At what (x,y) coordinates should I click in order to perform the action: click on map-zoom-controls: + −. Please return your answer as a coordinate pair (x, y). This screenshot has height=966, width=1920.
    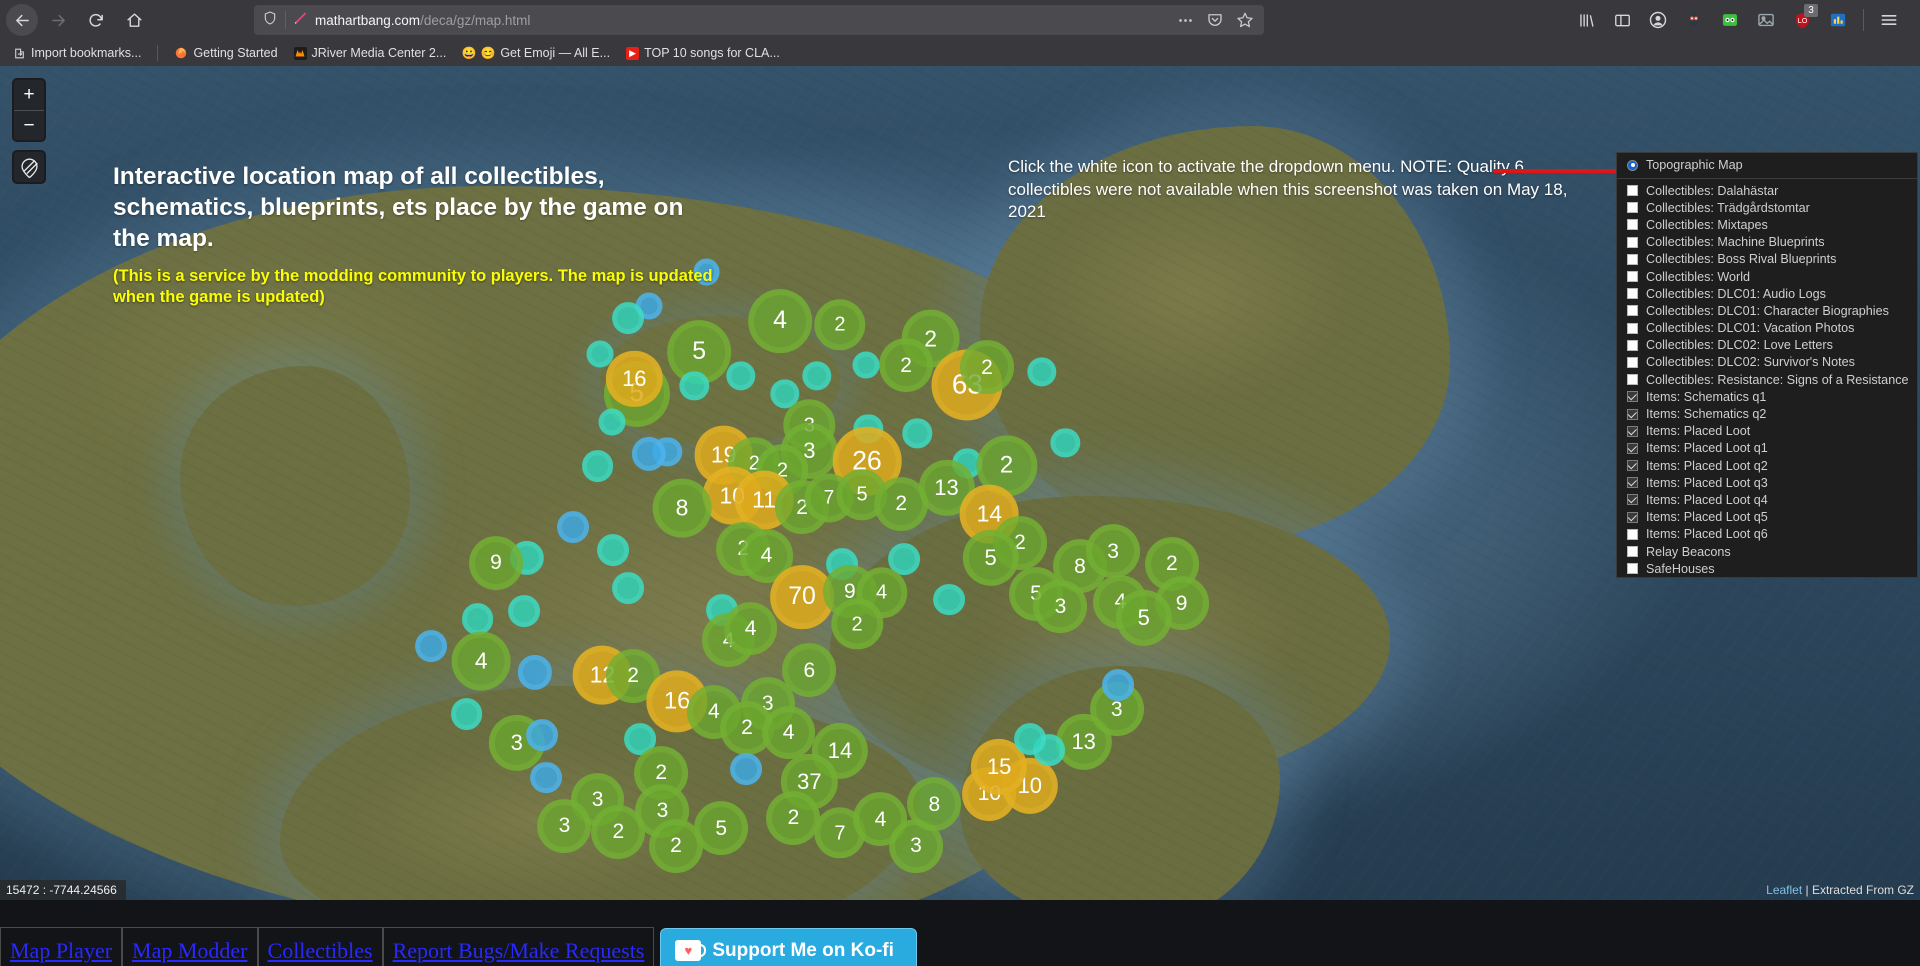
    Looking at the image, I should click on (29, 110).